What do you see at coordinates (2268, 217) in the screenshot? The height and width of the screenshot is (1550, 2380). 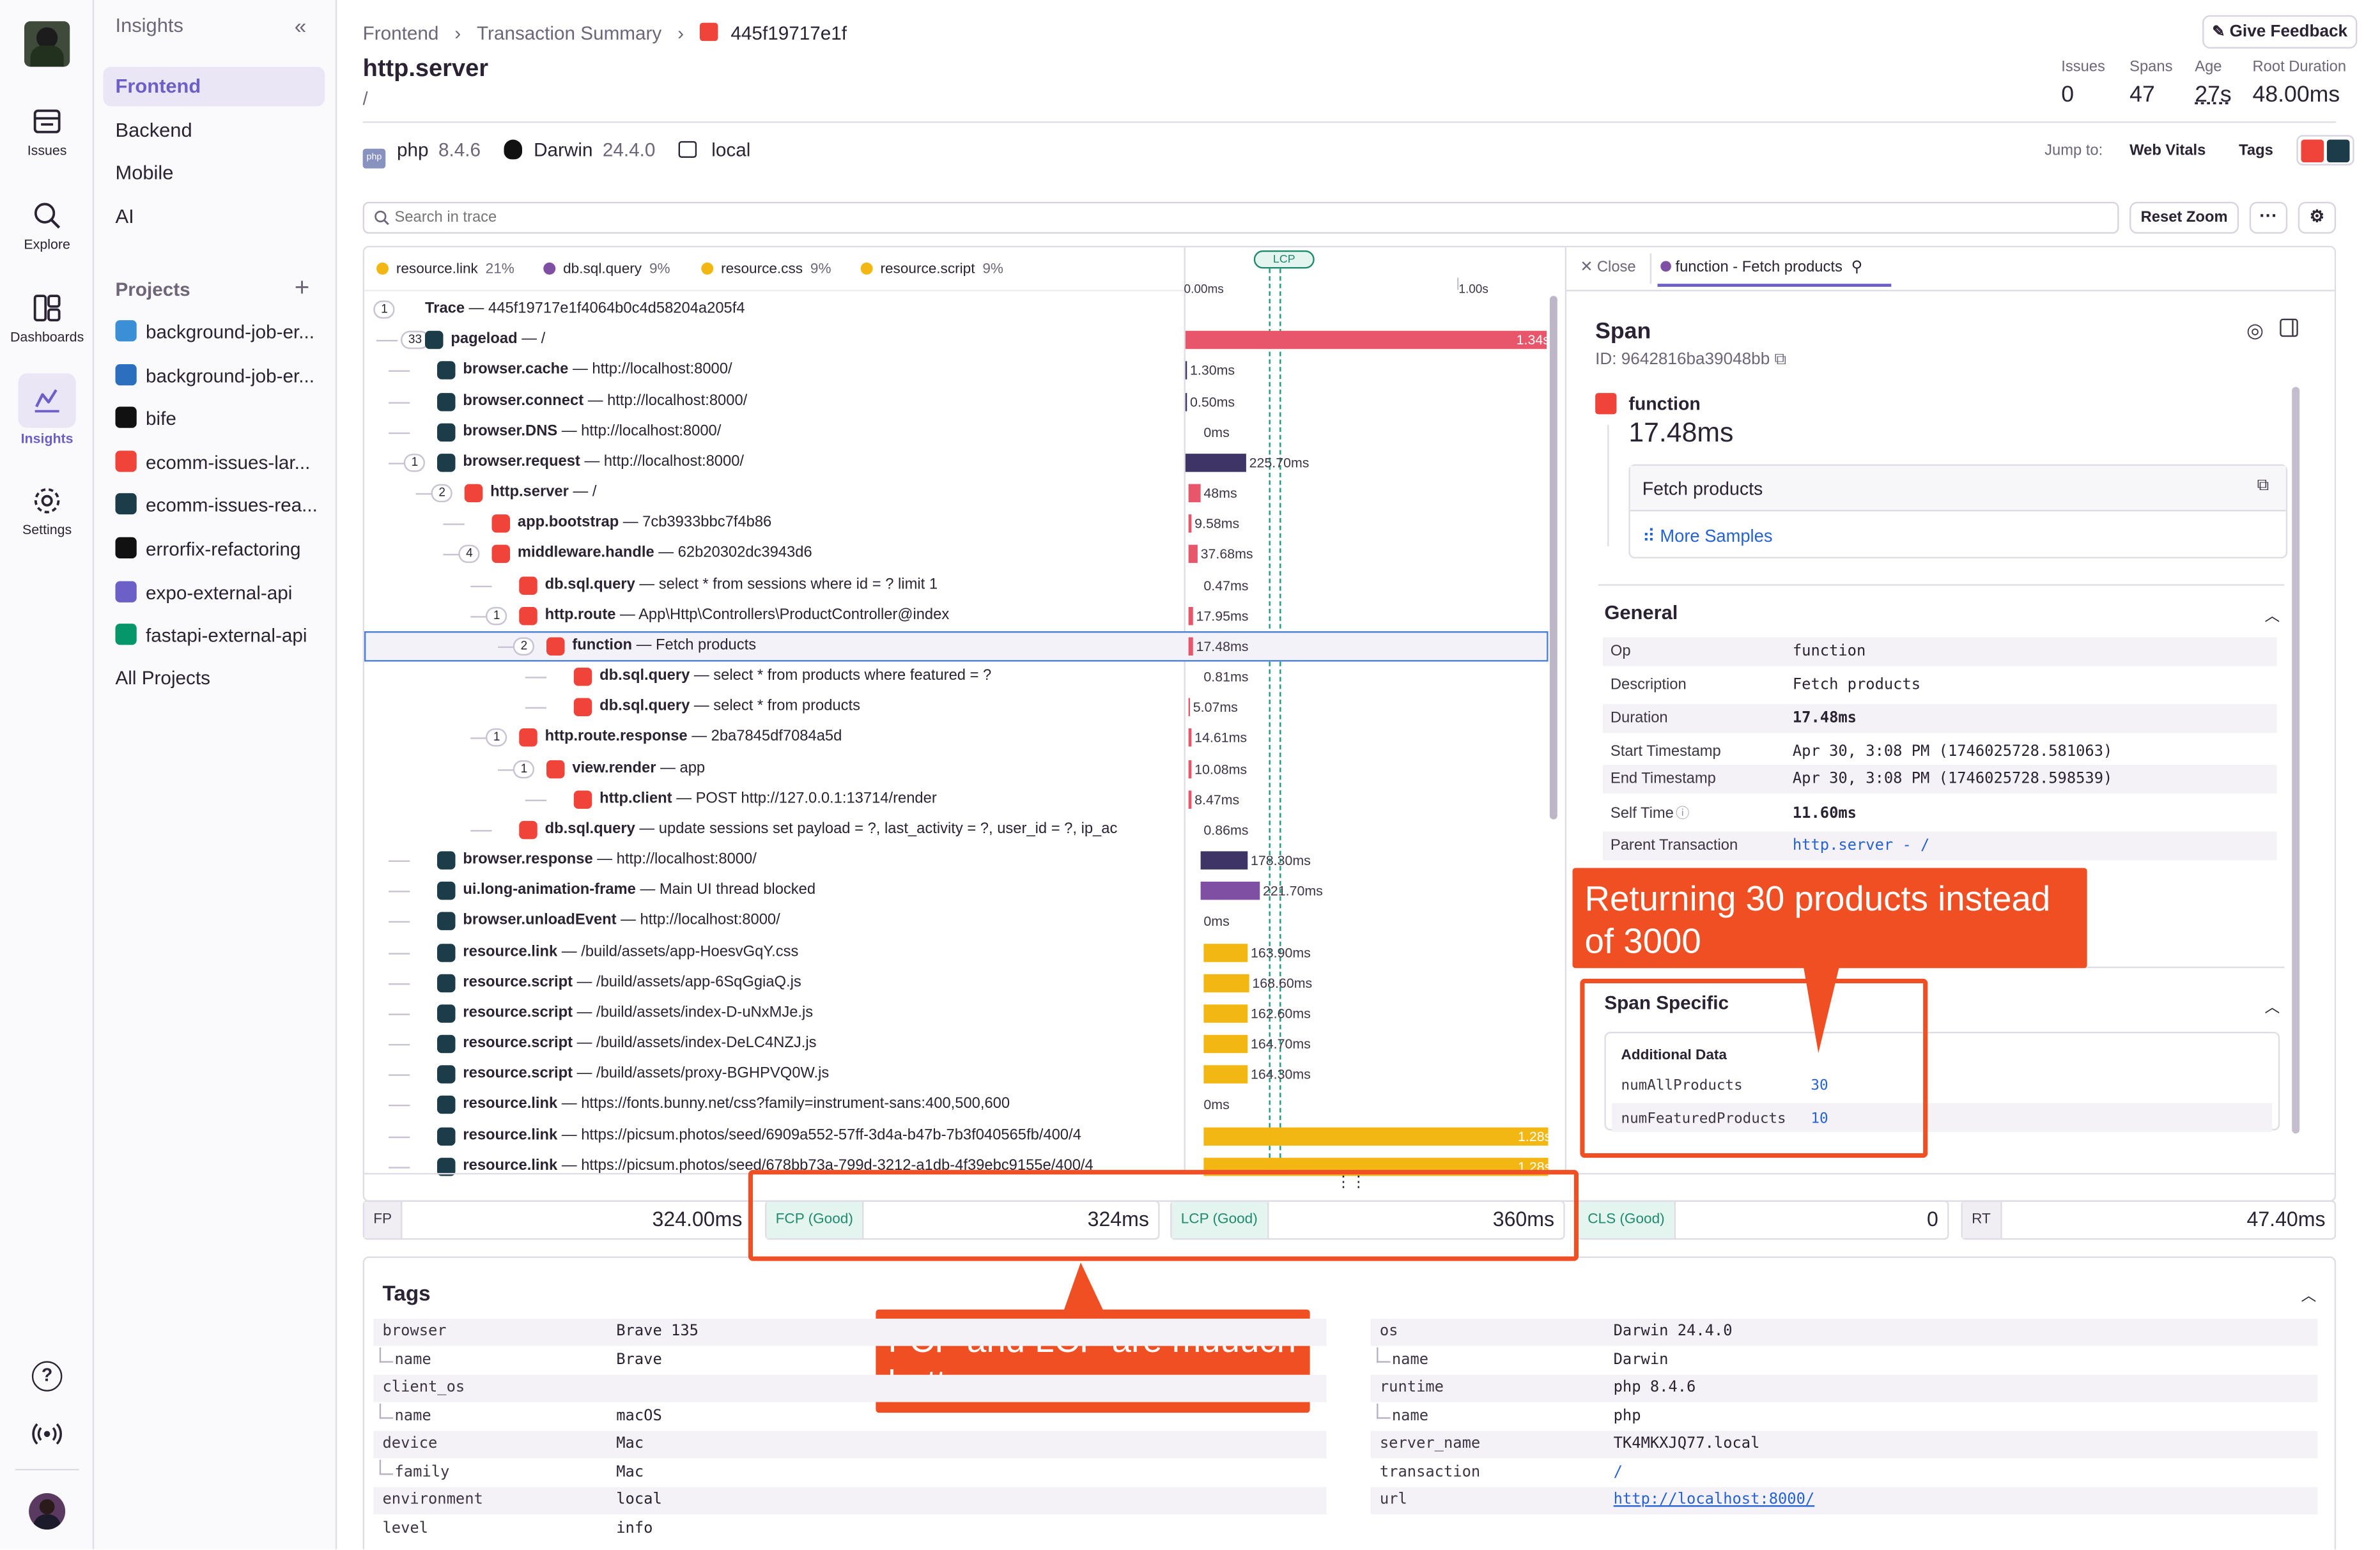 I see `more-options-button: ···` at bounding box center [2268, 217].